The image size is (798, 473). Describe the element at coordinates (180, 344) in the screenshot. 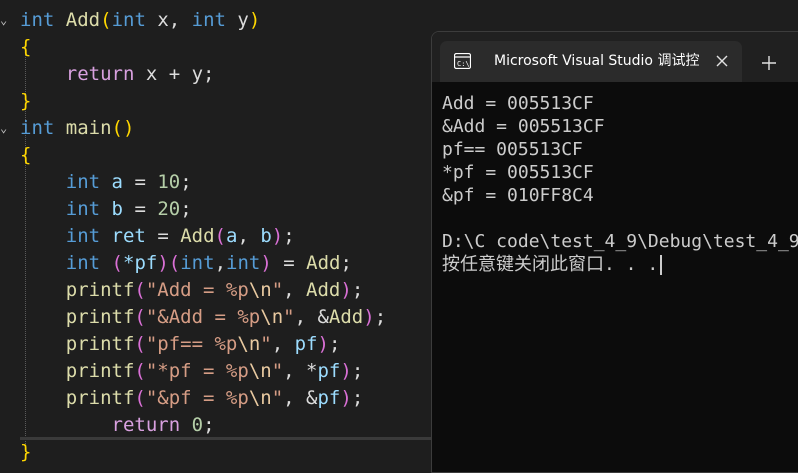

I see `code-line: printf("pf== %p\n", pf);` at that location.